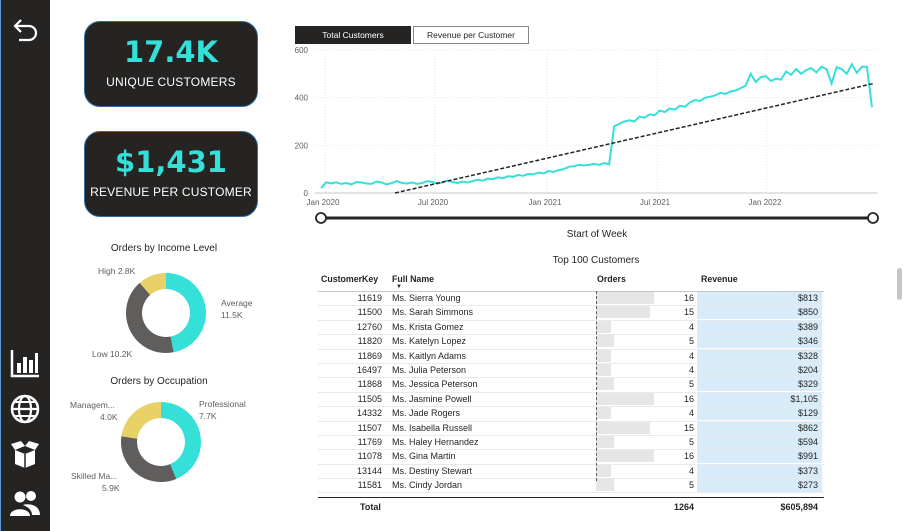 The width and height of the screenshot is (915, 531). I want to click on cell-orders: 15, so click(688, 427).